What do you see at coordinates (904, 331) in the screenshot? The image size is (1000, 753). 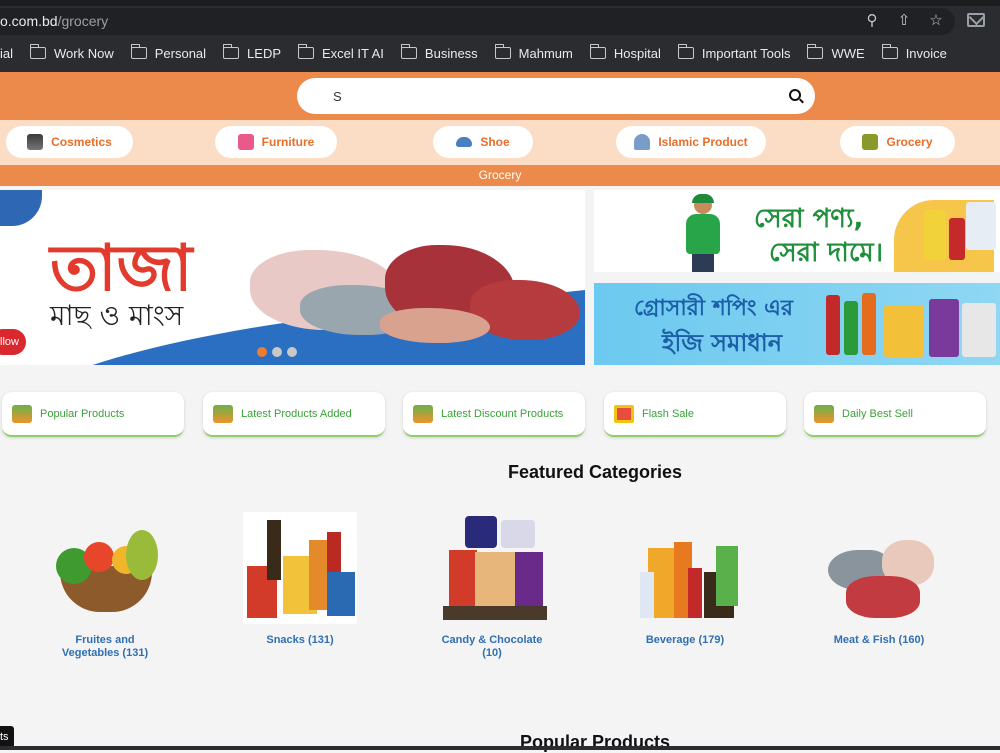 I see `snack-pack-image` at bounding box center [904, 331].